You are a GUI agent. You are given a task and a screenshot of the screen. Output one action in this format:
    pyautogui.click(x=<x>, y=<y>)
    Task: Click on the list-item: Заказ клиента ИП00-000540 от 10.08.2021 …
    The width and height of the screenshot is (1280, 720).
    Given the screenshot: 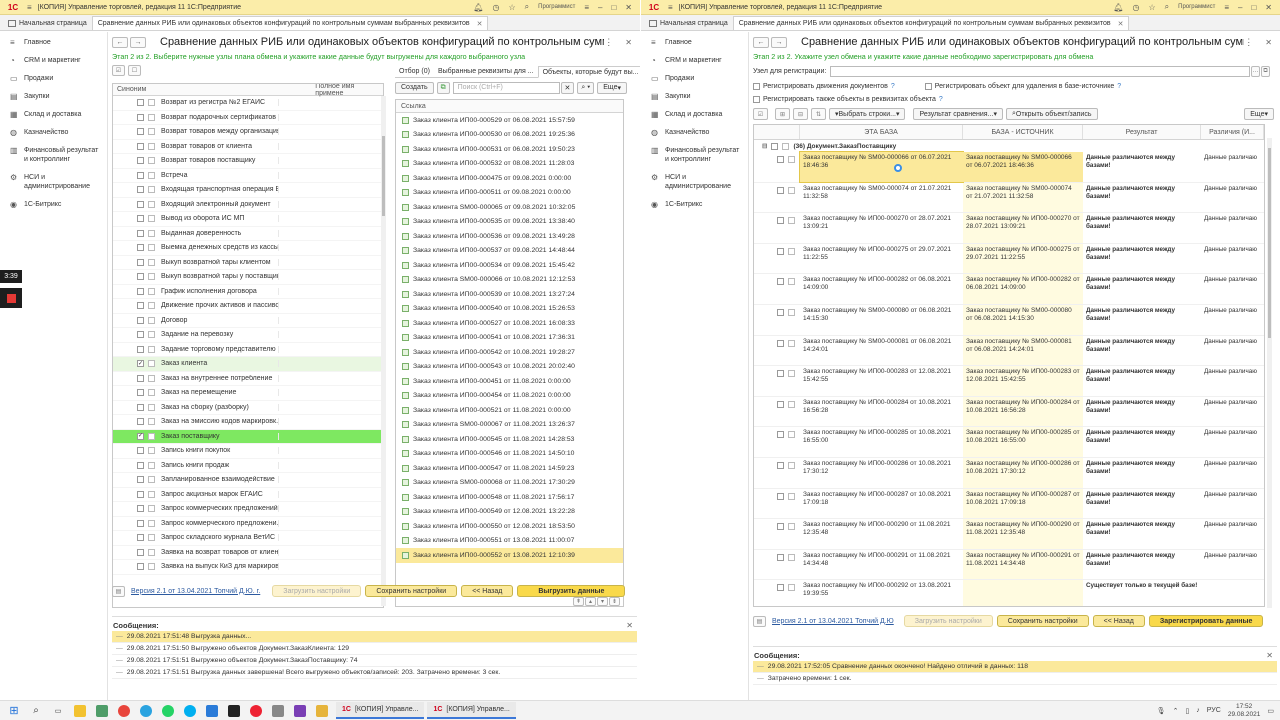 What is the action you would take?
    pyautogui.click(x=509, y=309)
    